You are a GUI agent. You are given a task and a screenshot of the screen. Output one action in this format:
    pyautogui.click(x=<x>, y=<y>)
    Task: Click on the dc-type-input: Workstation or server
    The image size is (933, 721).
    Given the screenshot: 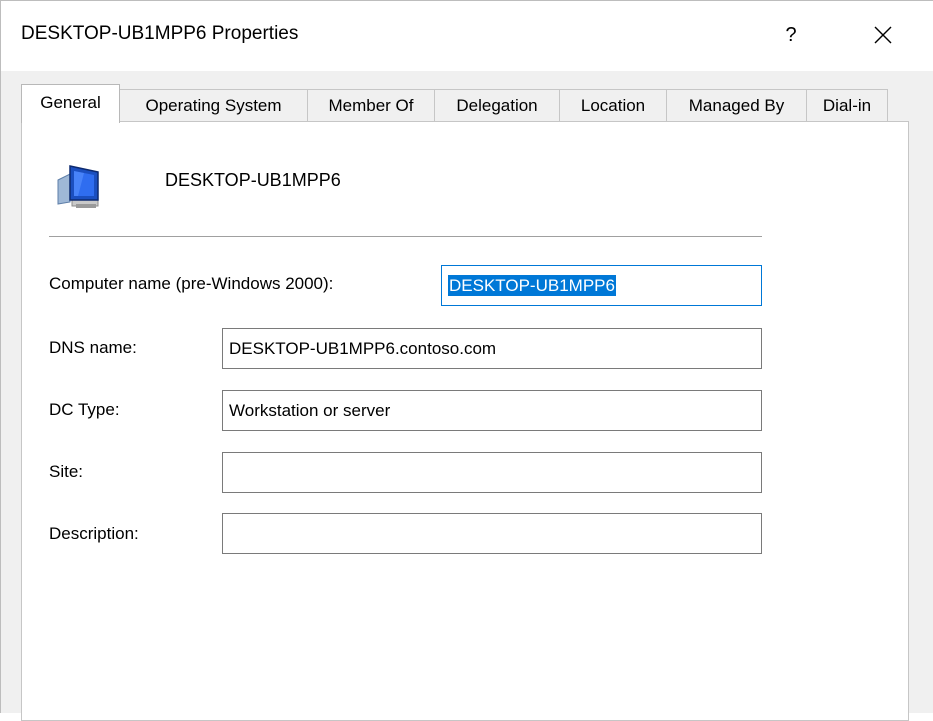 What is the action you would take?
    pyautogui.click(x=492, y=410)
    